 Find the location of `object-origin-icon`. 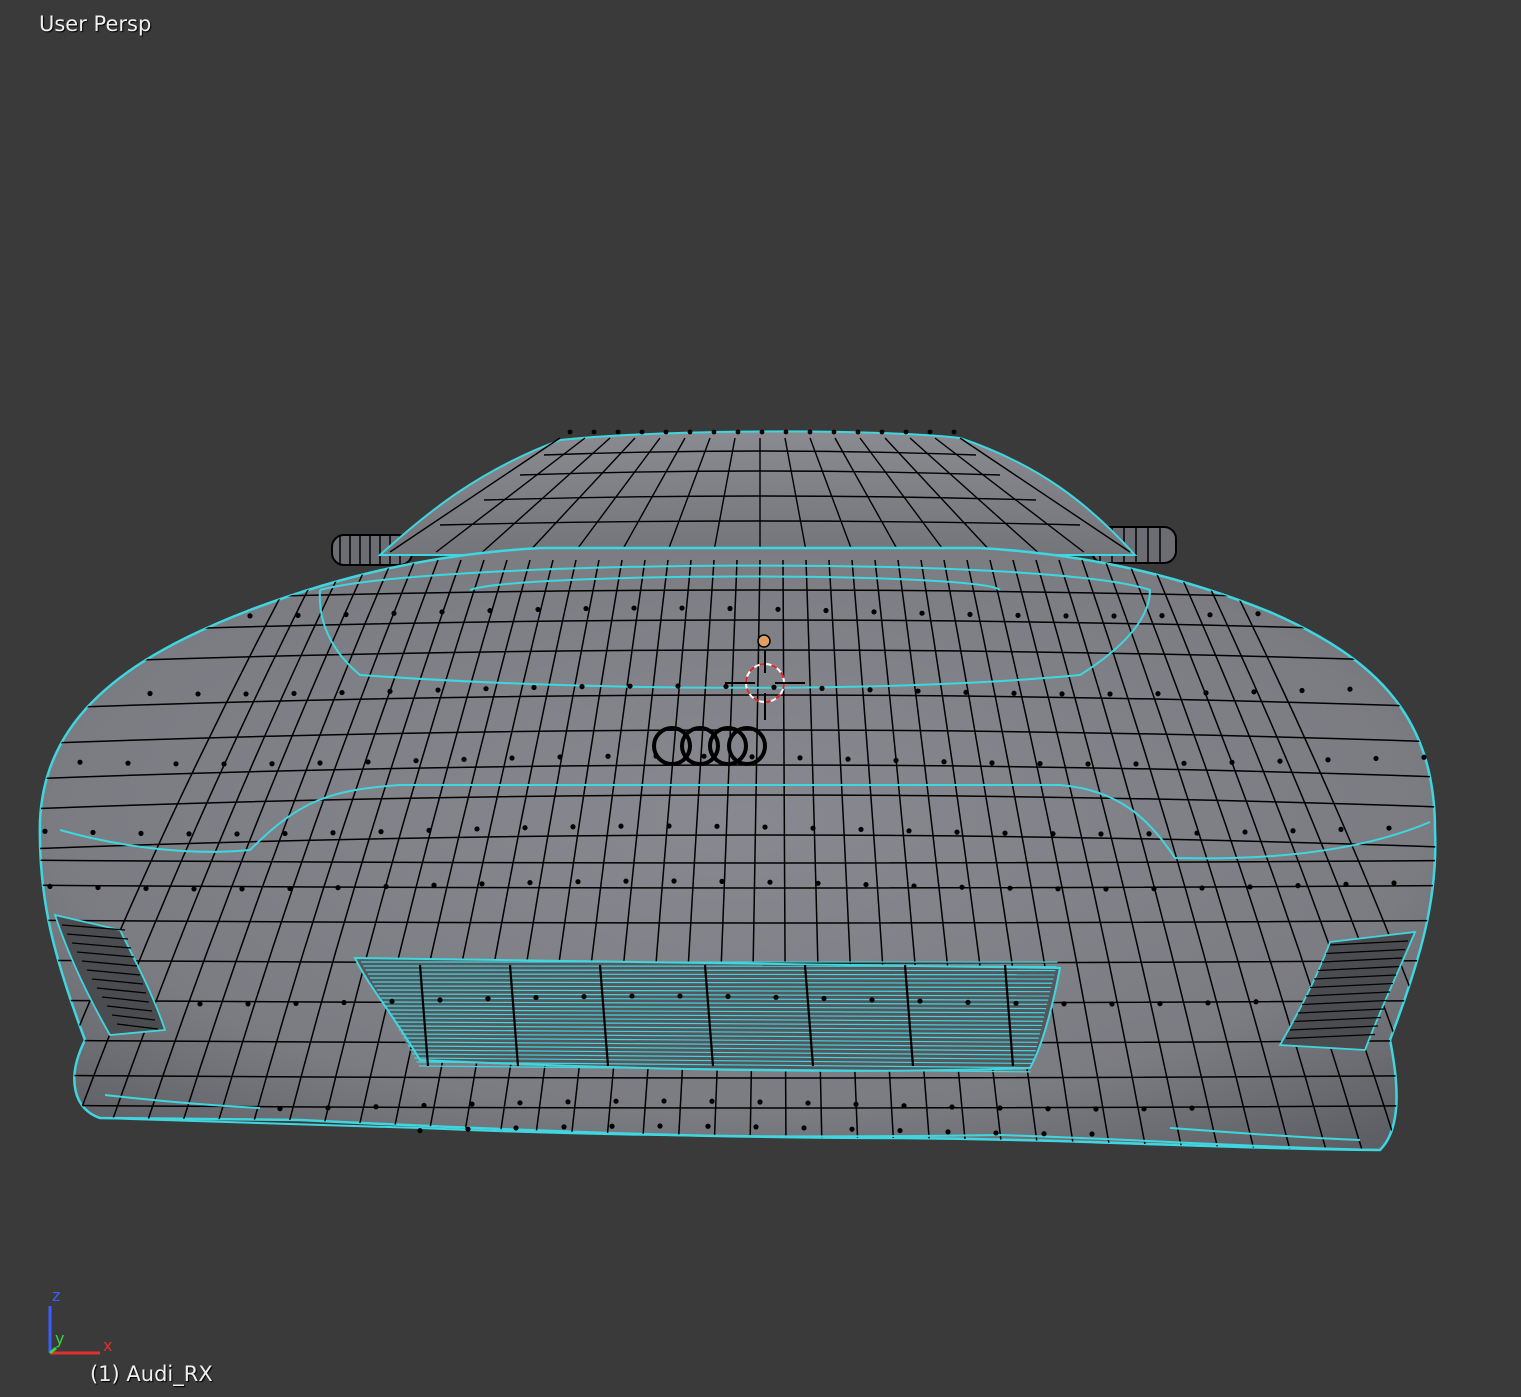

object-origin-icon is located at coordinates (764, 641).